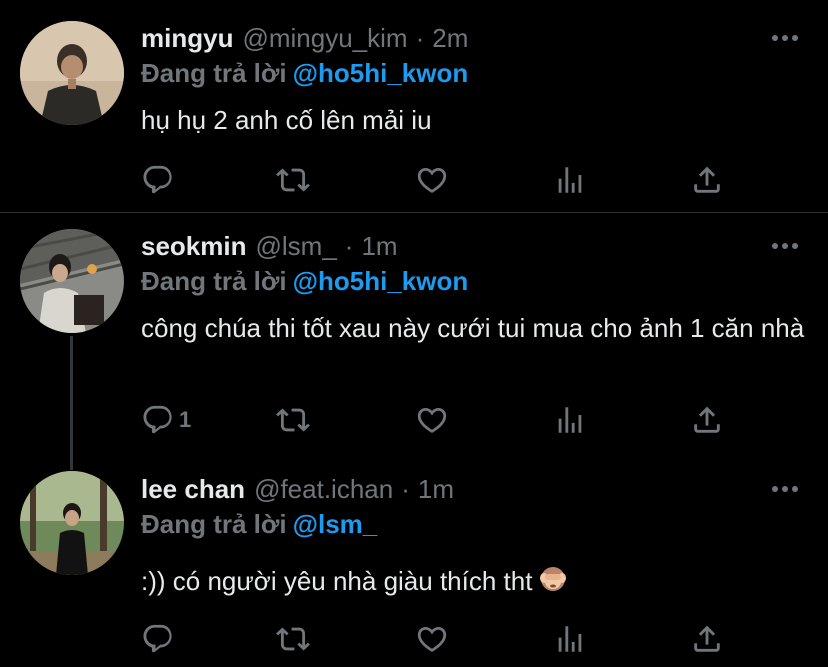 This screenshot has height=667, width=828. Describe the element at coordinates (296, 246) in the screenshot. I see `user-handle: @lsm_` at that location.